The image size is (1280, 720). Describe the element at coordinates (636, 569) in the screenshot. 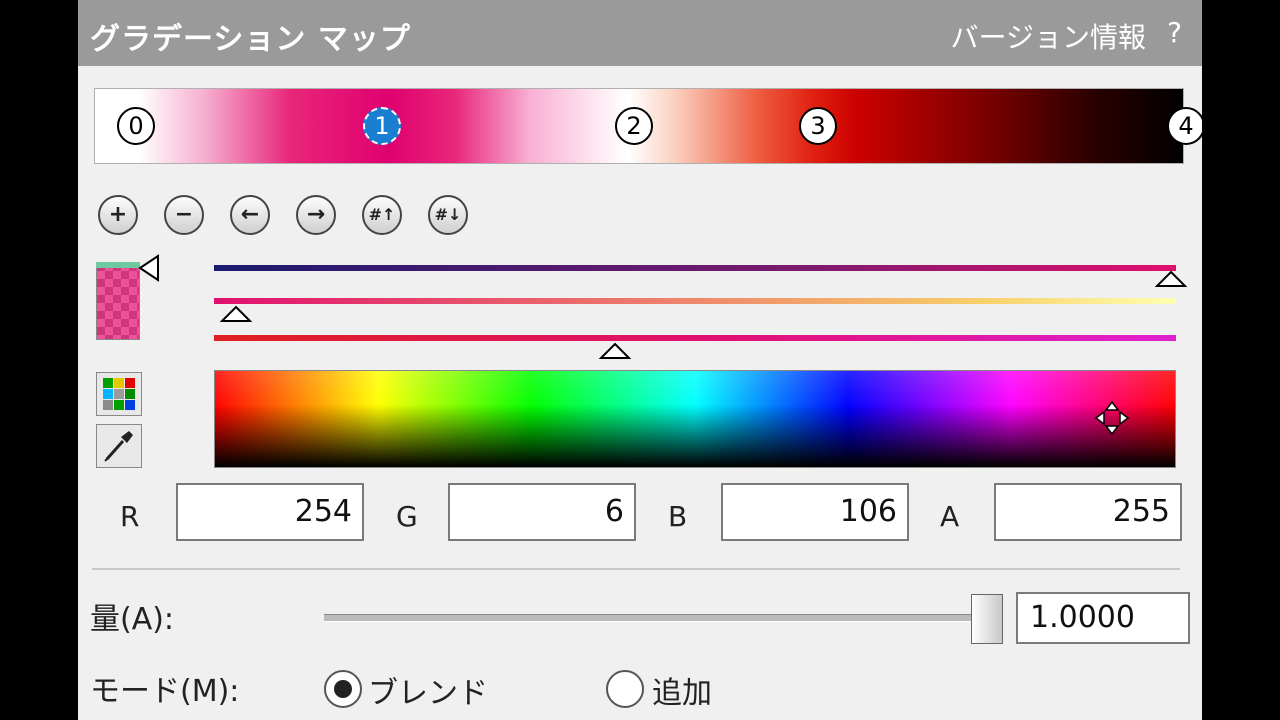

I see `section-divider` at that location.